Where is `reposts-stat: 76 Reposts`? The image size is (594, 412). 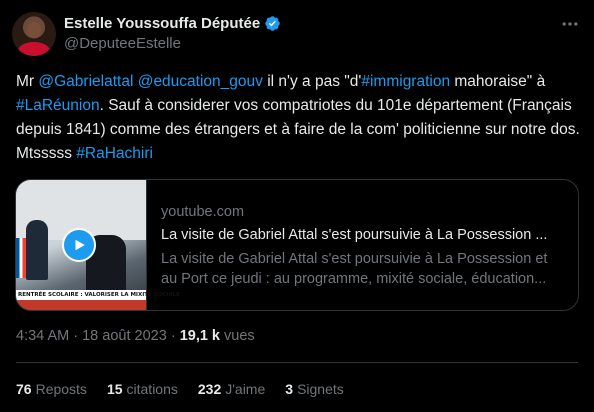 reposts-stat: 76 Reposts is located at coordinates (51, 389).